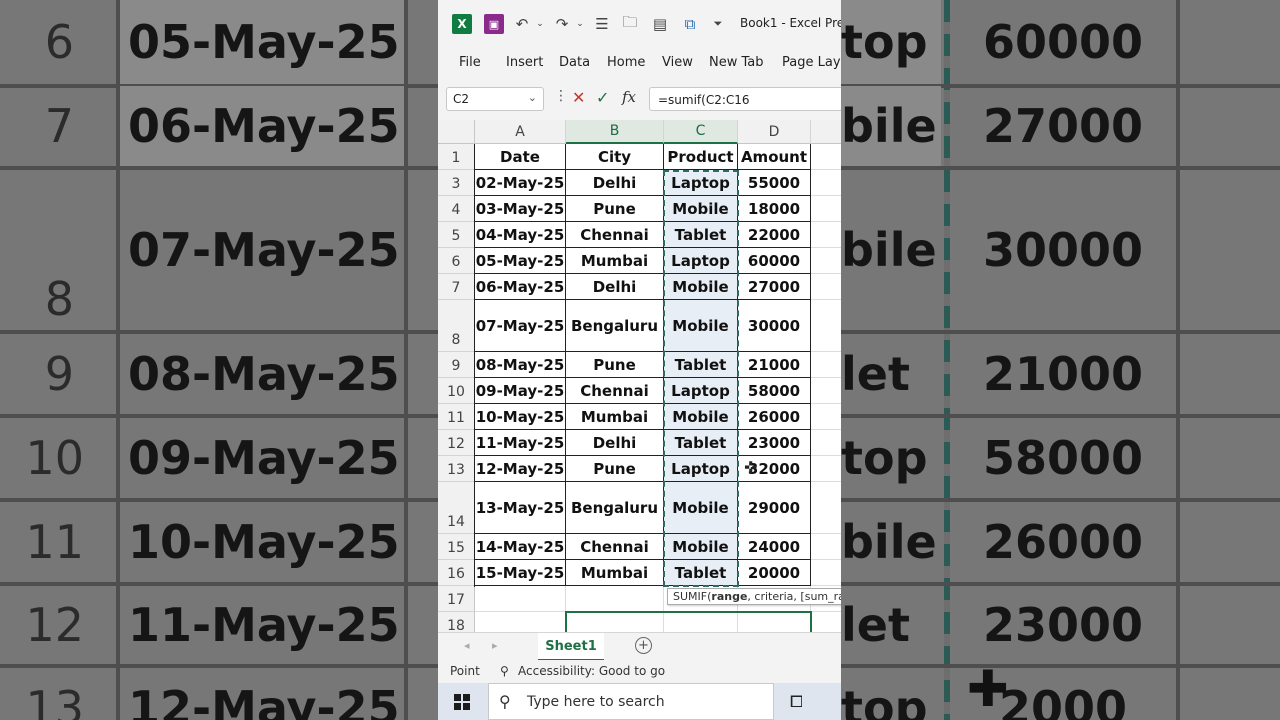  What do you see at coordinates (520, 417) in the screenshot?
I see `table-cell: 10-May-25` at bounding box center [520, 417].